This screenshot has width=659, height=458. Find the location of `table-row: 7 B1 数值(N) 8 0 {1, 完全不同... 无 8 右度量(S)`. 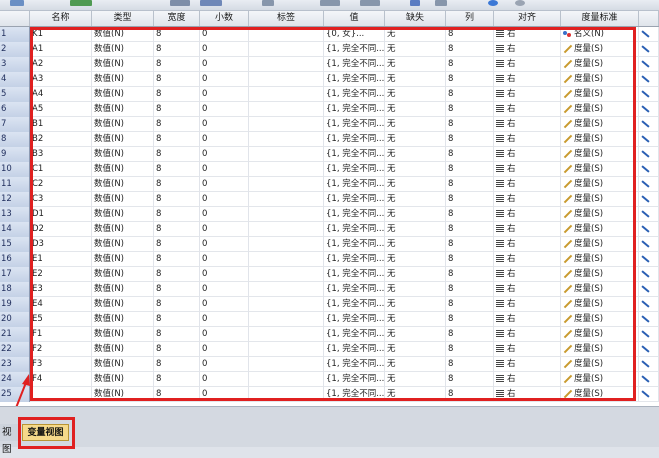

table-row: 7 B1 数值(N) 8 0 {1, 完全不同... 无 8 右度量(S) is located at coordinates (329, 124).